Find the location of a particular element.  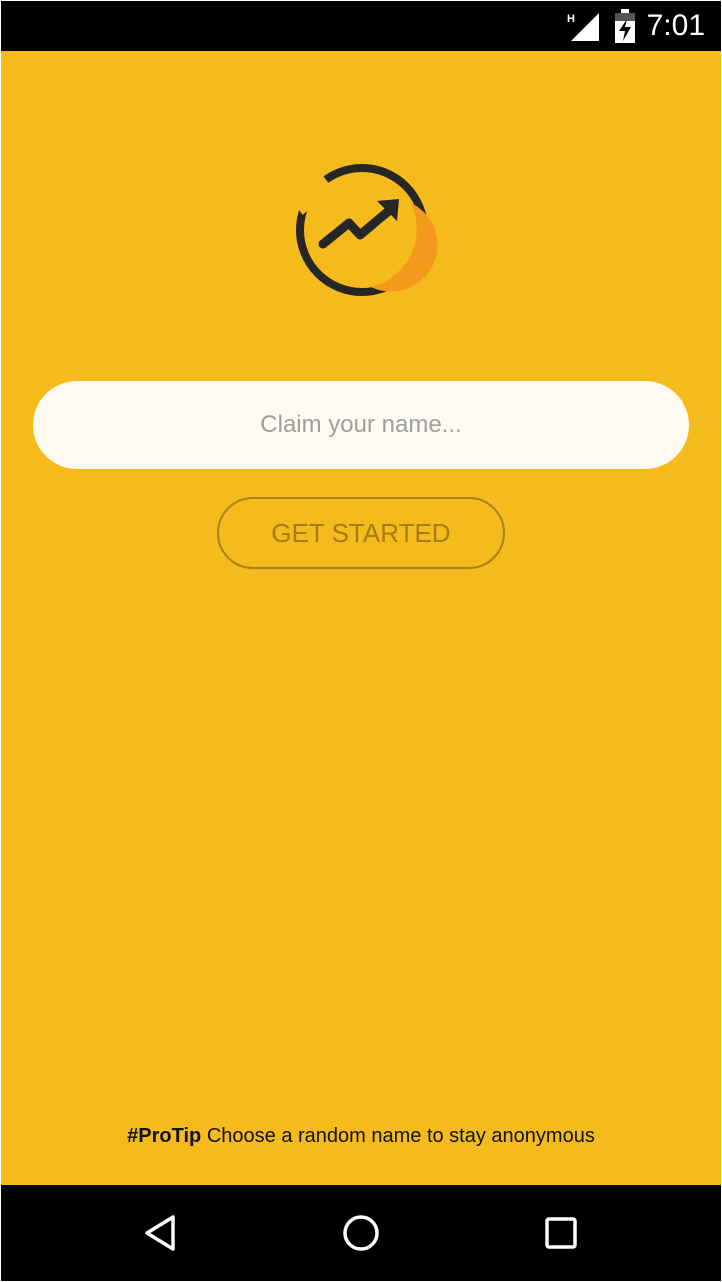

trending-up-circle-icon is located at coordinates (362, 230).